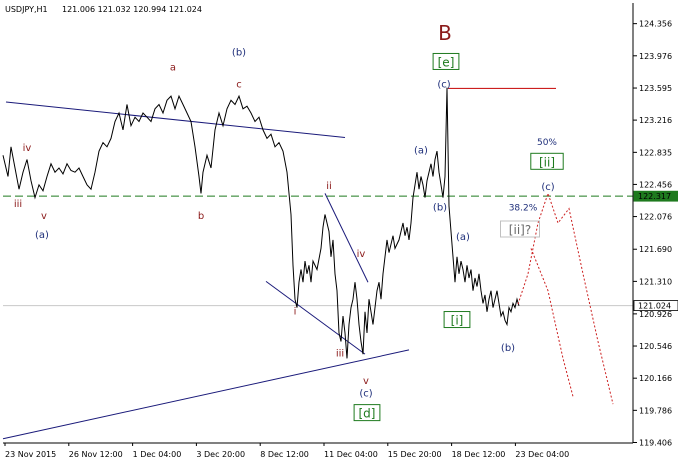 This screenshot has width=678, height=466. Describe the element at coordinates (655, 184) in the screenshot. I see `y-tick-label-5: 122.456` at that location.